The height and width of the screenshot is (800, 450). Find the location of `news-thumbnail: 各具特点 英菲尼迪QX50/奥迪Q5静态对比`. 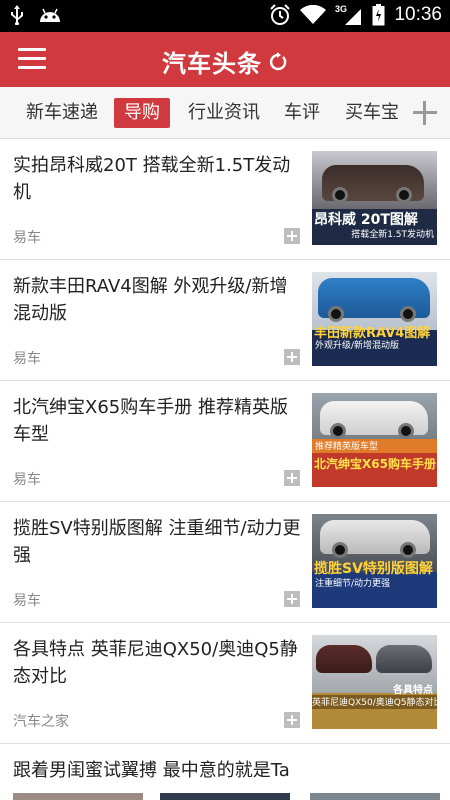

news-thumbnail: 各具特点 英菲尼迪QX50/奥迪Q5静态对比 is located at coordinates (374, 682).